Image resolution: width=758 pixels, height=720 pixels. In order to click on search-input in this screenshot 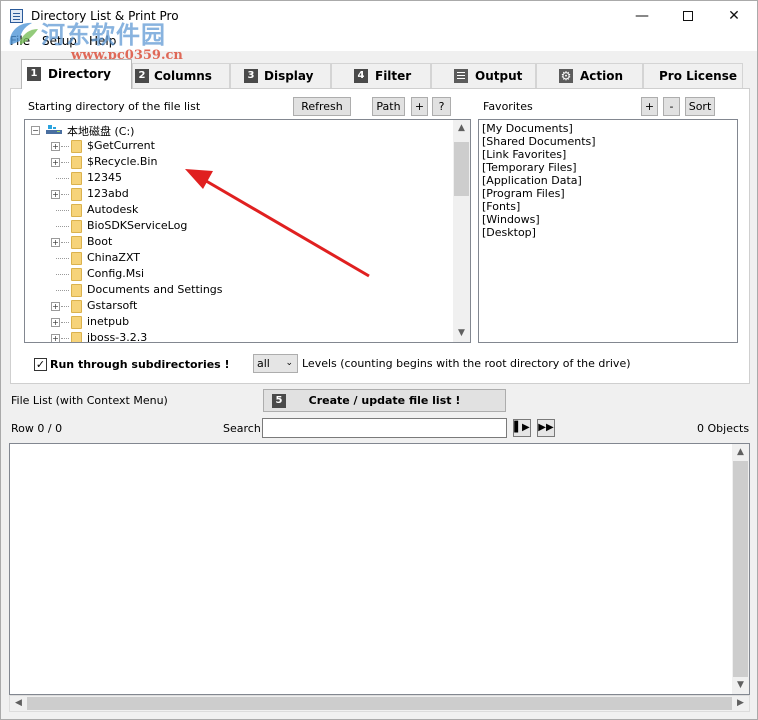, I will do `click(384, 428)`.